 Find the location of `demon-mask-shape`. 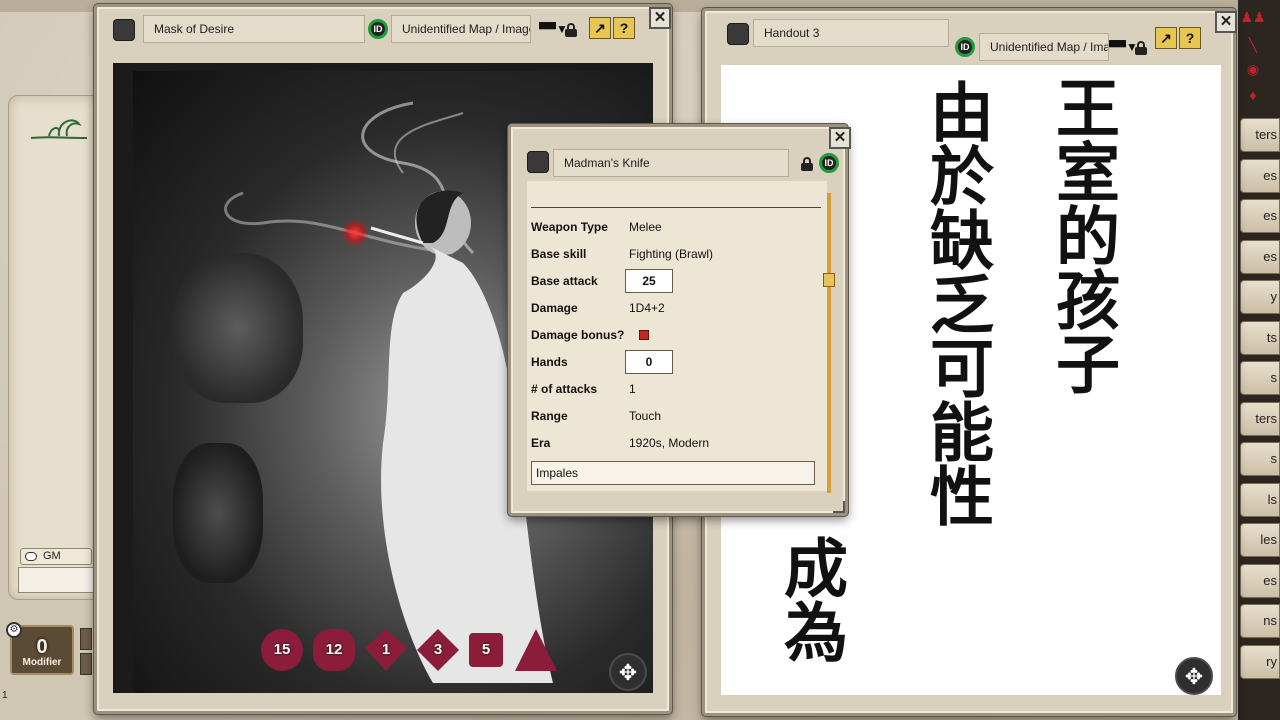

demon-mask-shape is located at coordinates (238, 328).